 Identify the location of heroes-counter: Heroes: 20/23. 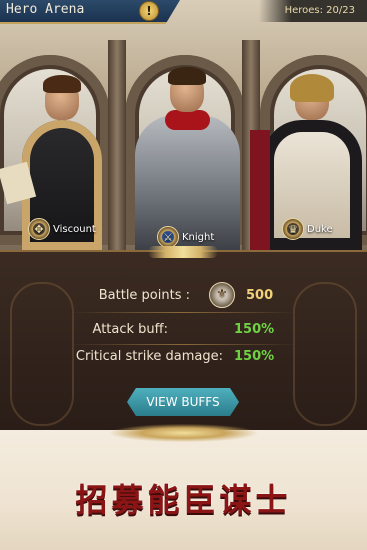
(312, 11).